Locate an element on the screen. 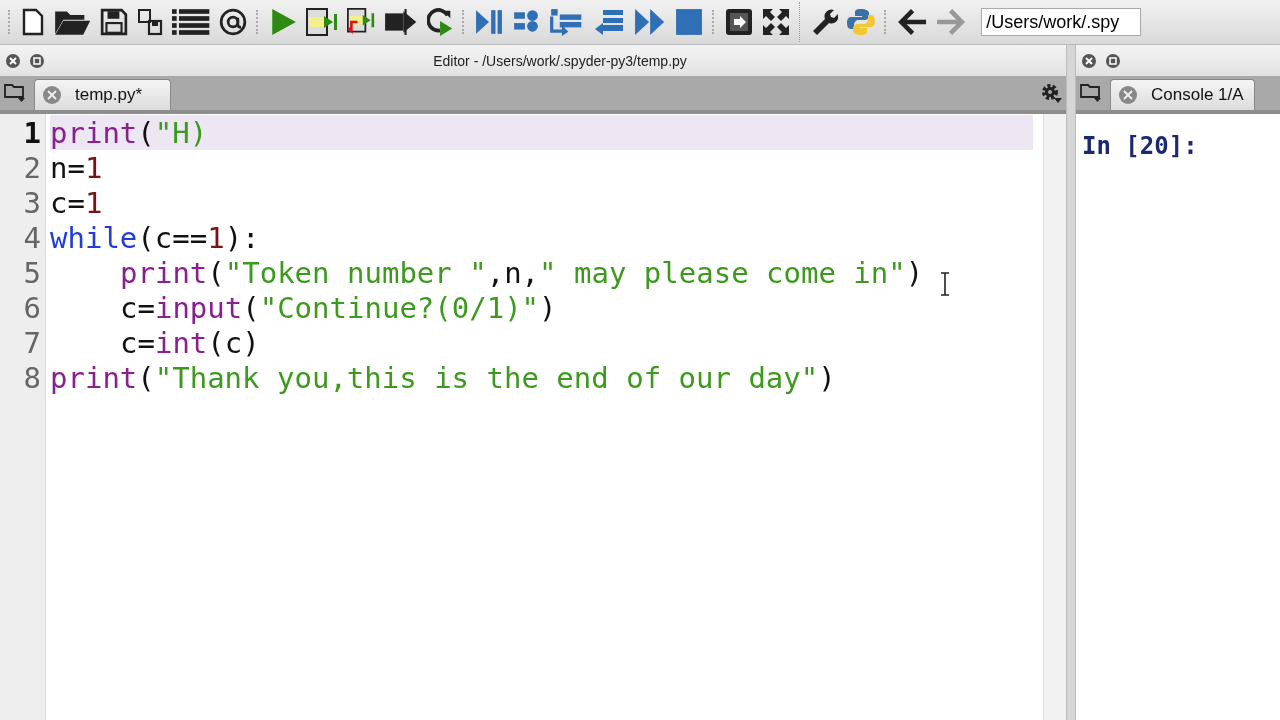 The height and width of the screenshot is (720, 1280). path-field: /Users/work/.spy is located at coordinates (1061, 22).